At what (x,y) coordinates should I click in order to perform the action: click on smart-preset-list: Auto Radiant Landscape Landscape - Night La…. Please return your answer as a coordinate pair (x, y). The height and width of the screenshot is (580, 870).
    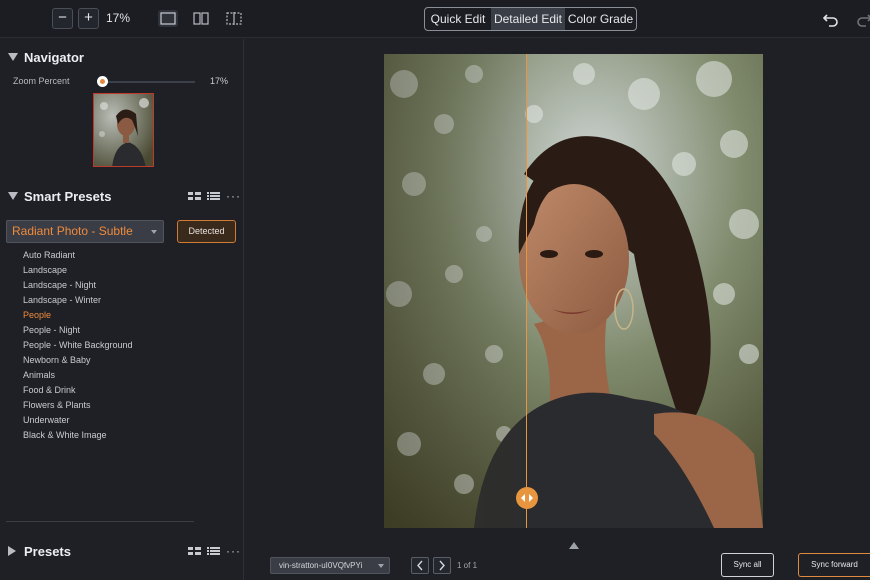
    Looking at the image, I should click on (78, 345).